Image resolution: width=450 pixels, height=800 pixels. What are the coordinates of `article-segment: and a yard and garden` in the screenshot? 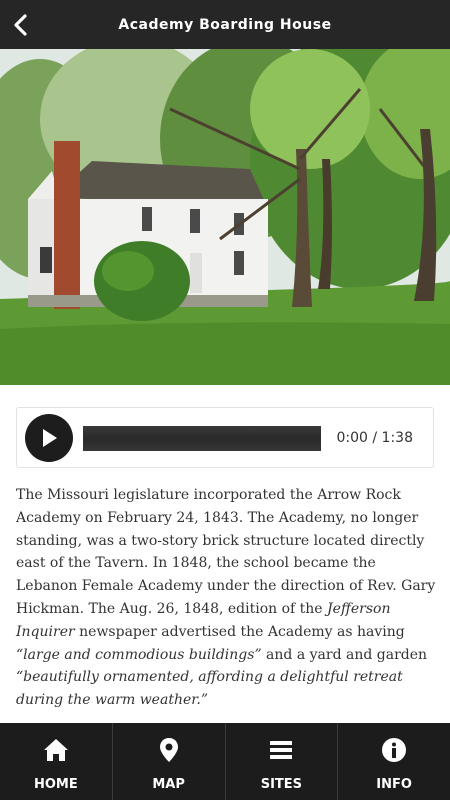 It's located at (344, 654).